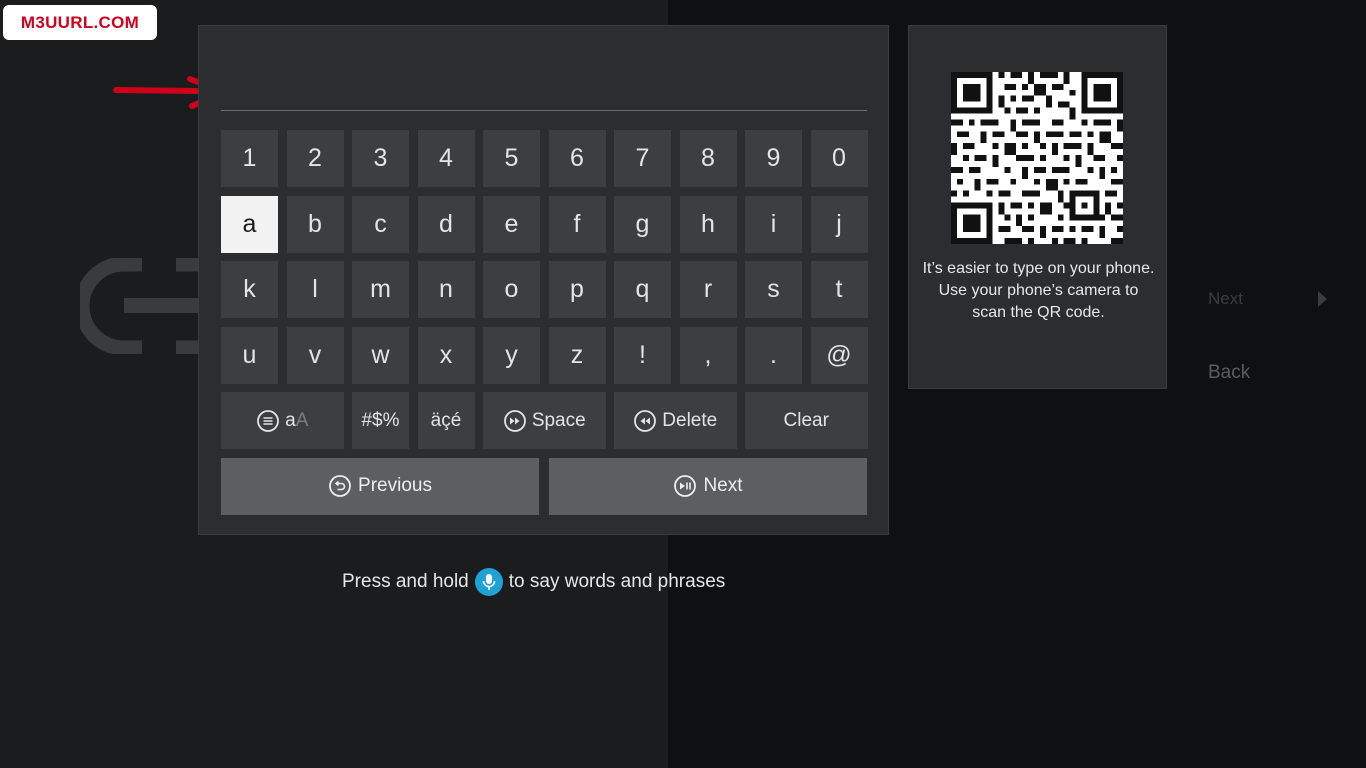  What do you see at coordinates (839, 289) in the screenshot?
I see `key-t: t` at bounding box center [839, 289].